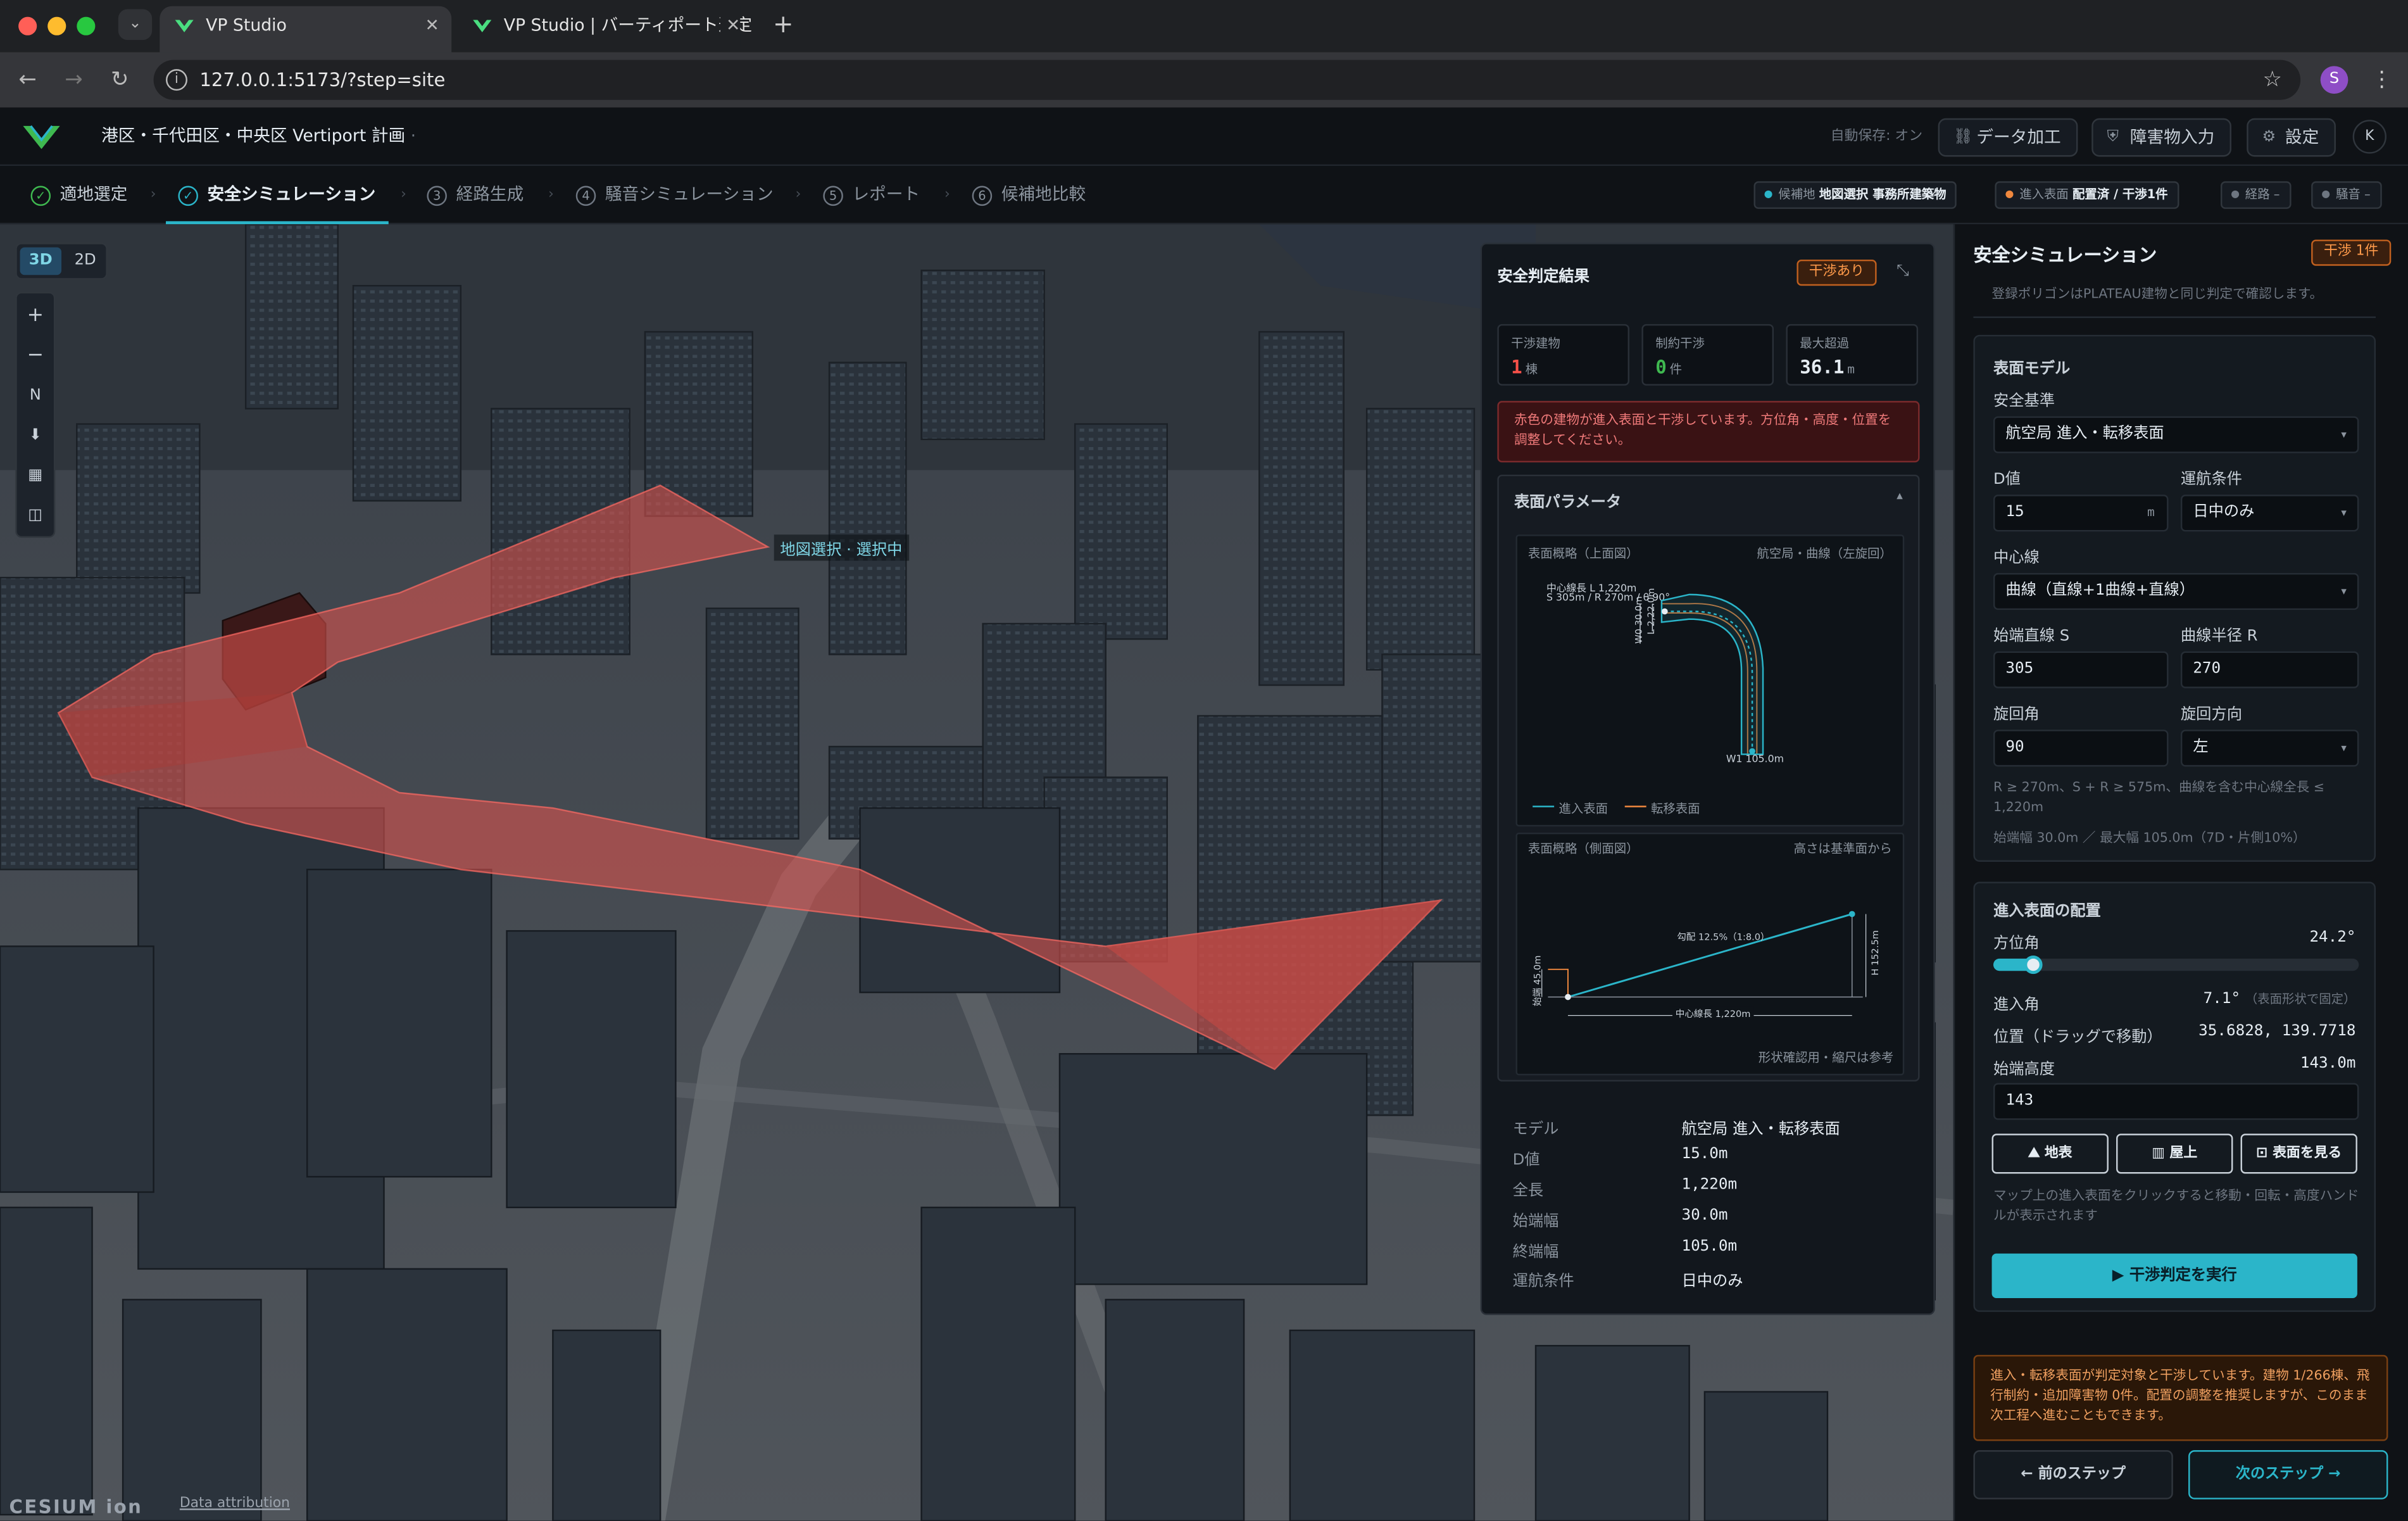  I want to click on forward-icon: →, so click(73, 80).